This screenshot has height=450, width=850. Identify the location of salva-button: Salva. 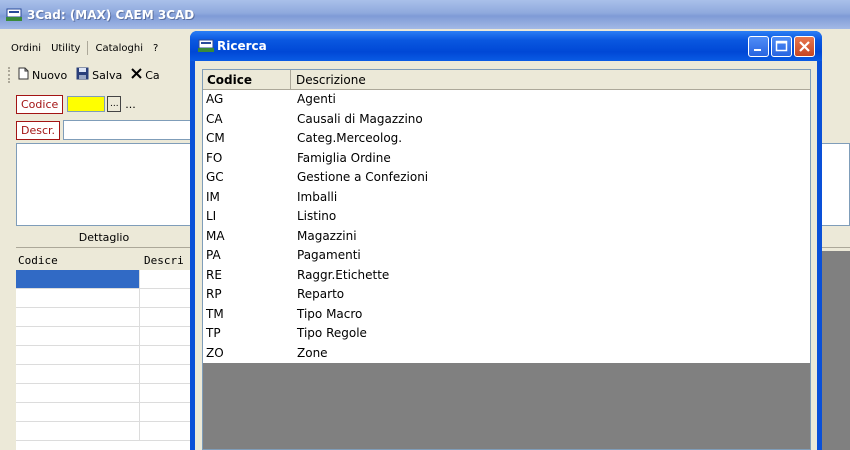
(99, 75).